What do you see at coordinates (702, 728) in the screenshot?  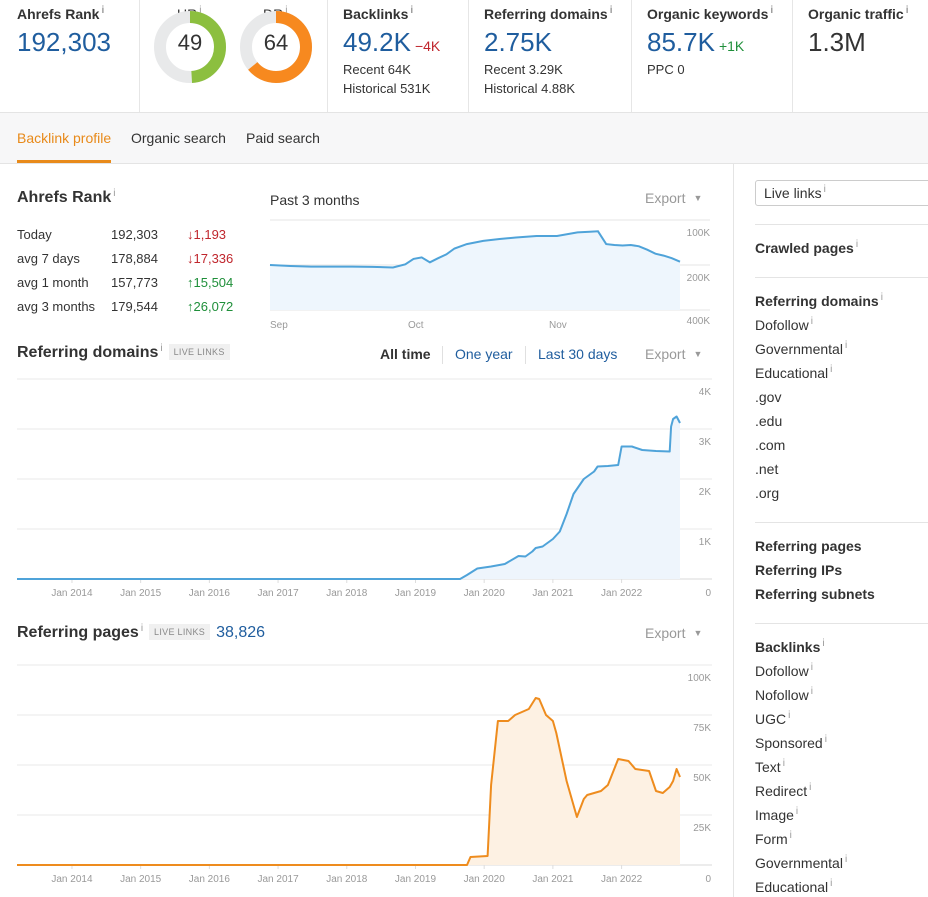 I see `y-tick-label: 75K` at bounding box center [702, 728].